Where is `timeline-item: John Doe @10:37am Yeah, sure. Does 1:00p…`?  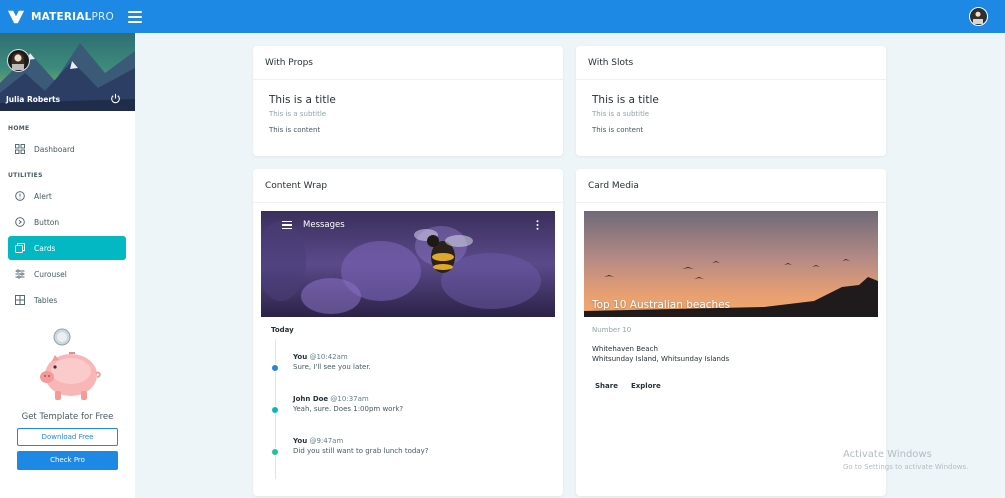 timeline-item: John Doe @10:37am Yeah, sure. Does 1:00p… is located at coordinates (348, 404).